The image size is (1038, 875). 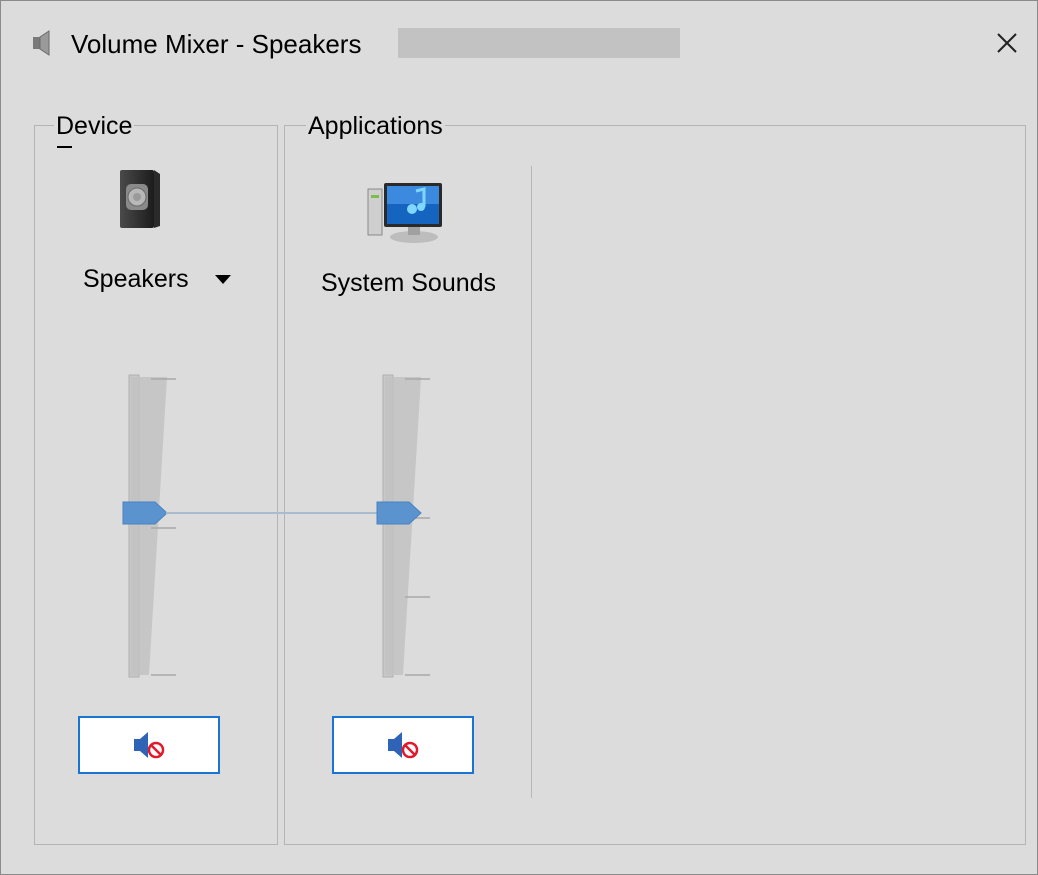 I want to click on device-mute-button, so click(x=149, y=745).